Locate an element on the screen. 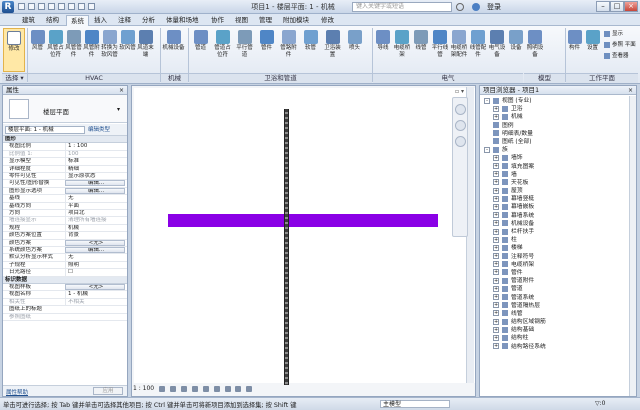  browser-tree-item: + 结构柱 is located at coordinates (556, 338).